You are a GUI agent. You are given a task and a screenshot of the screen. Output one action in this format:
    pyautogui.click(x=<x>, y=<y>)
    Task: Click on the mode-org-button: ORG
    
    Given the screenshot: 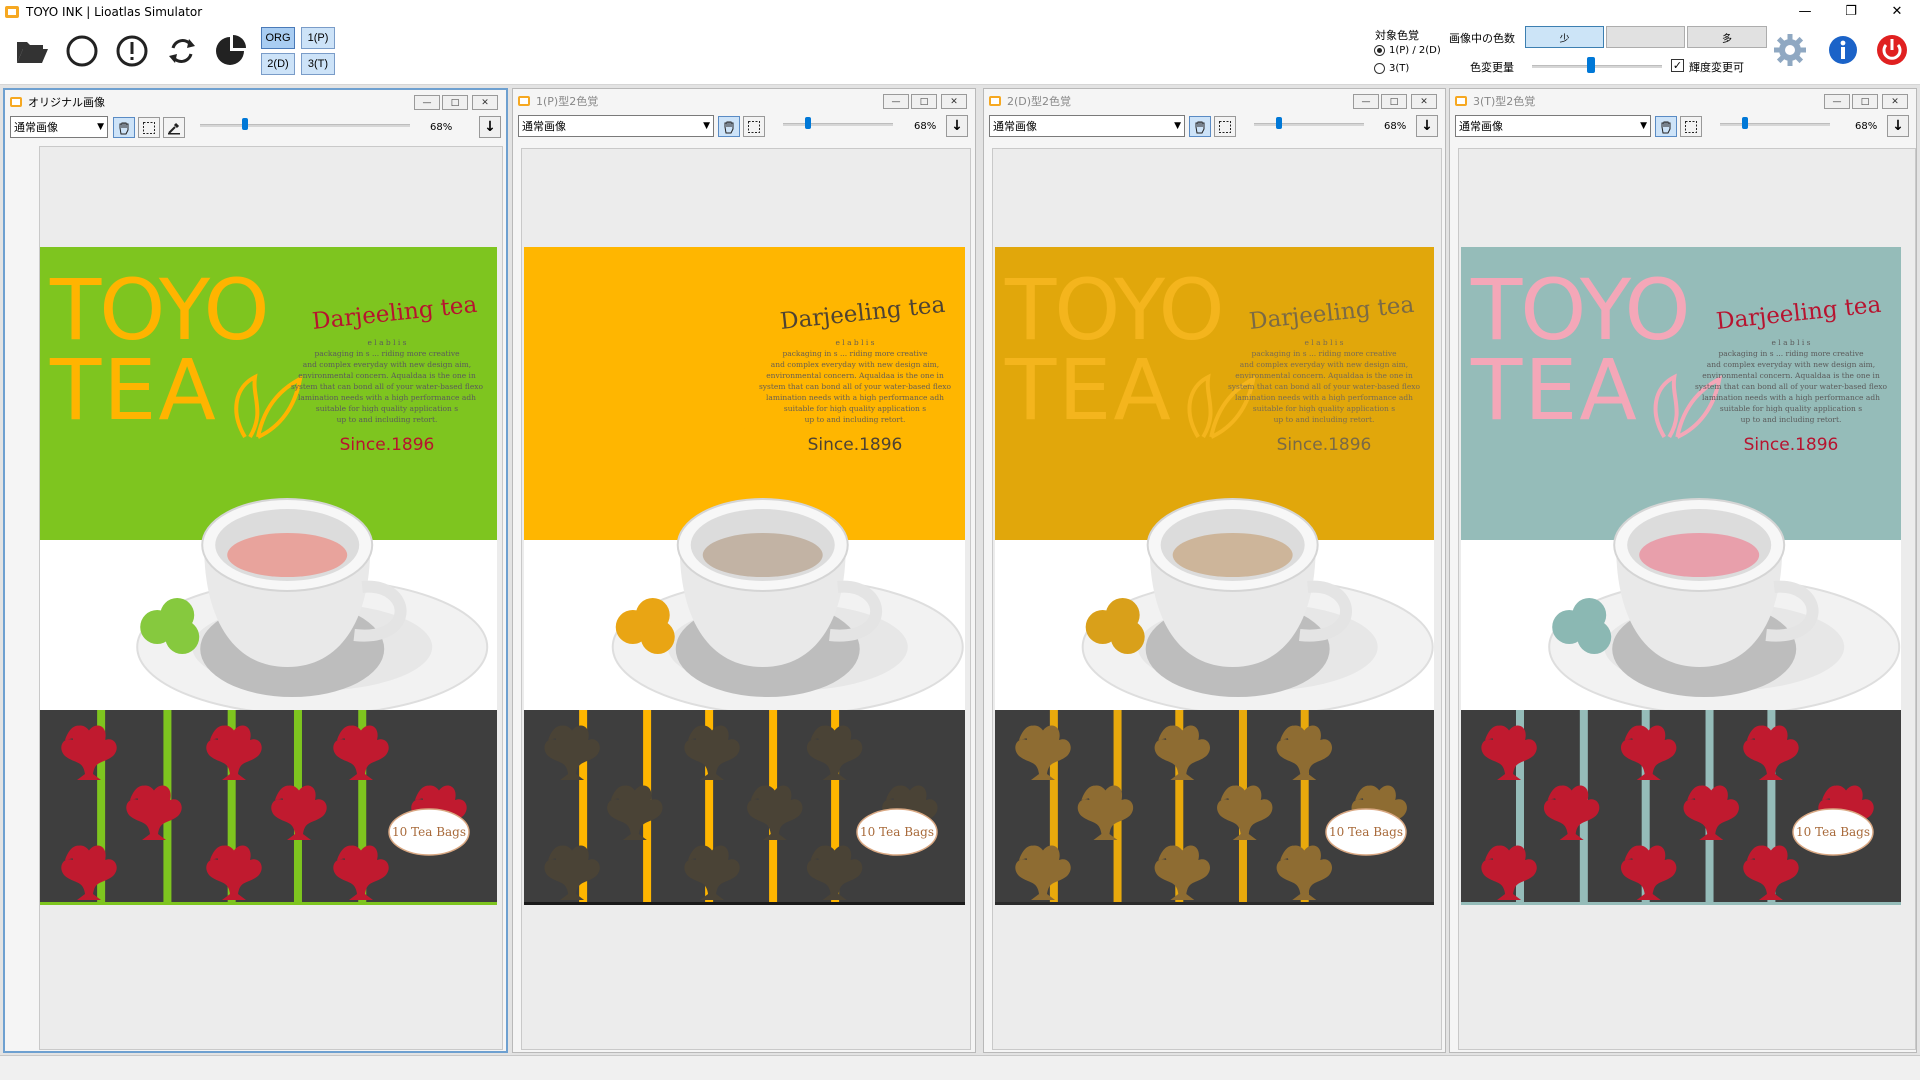 What is the action you would take?
    pyautogui.click(x=278, y=38)
    